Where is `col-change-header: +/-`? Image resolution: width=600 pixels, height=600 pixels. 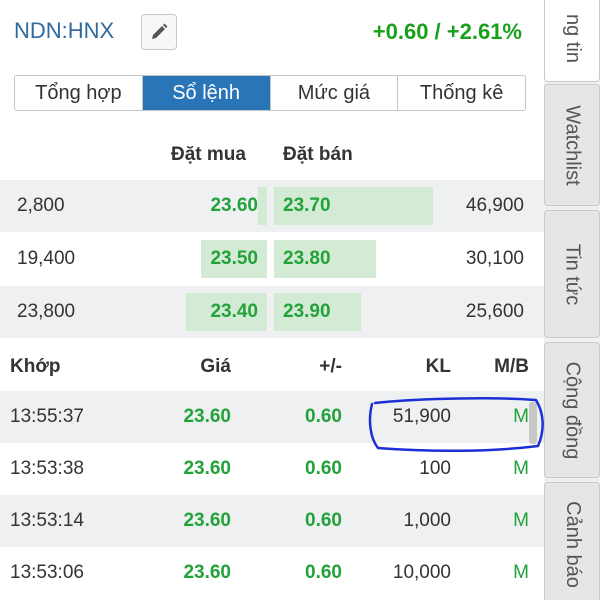 col-change-header: +/- is located at coordinates (330, 366).